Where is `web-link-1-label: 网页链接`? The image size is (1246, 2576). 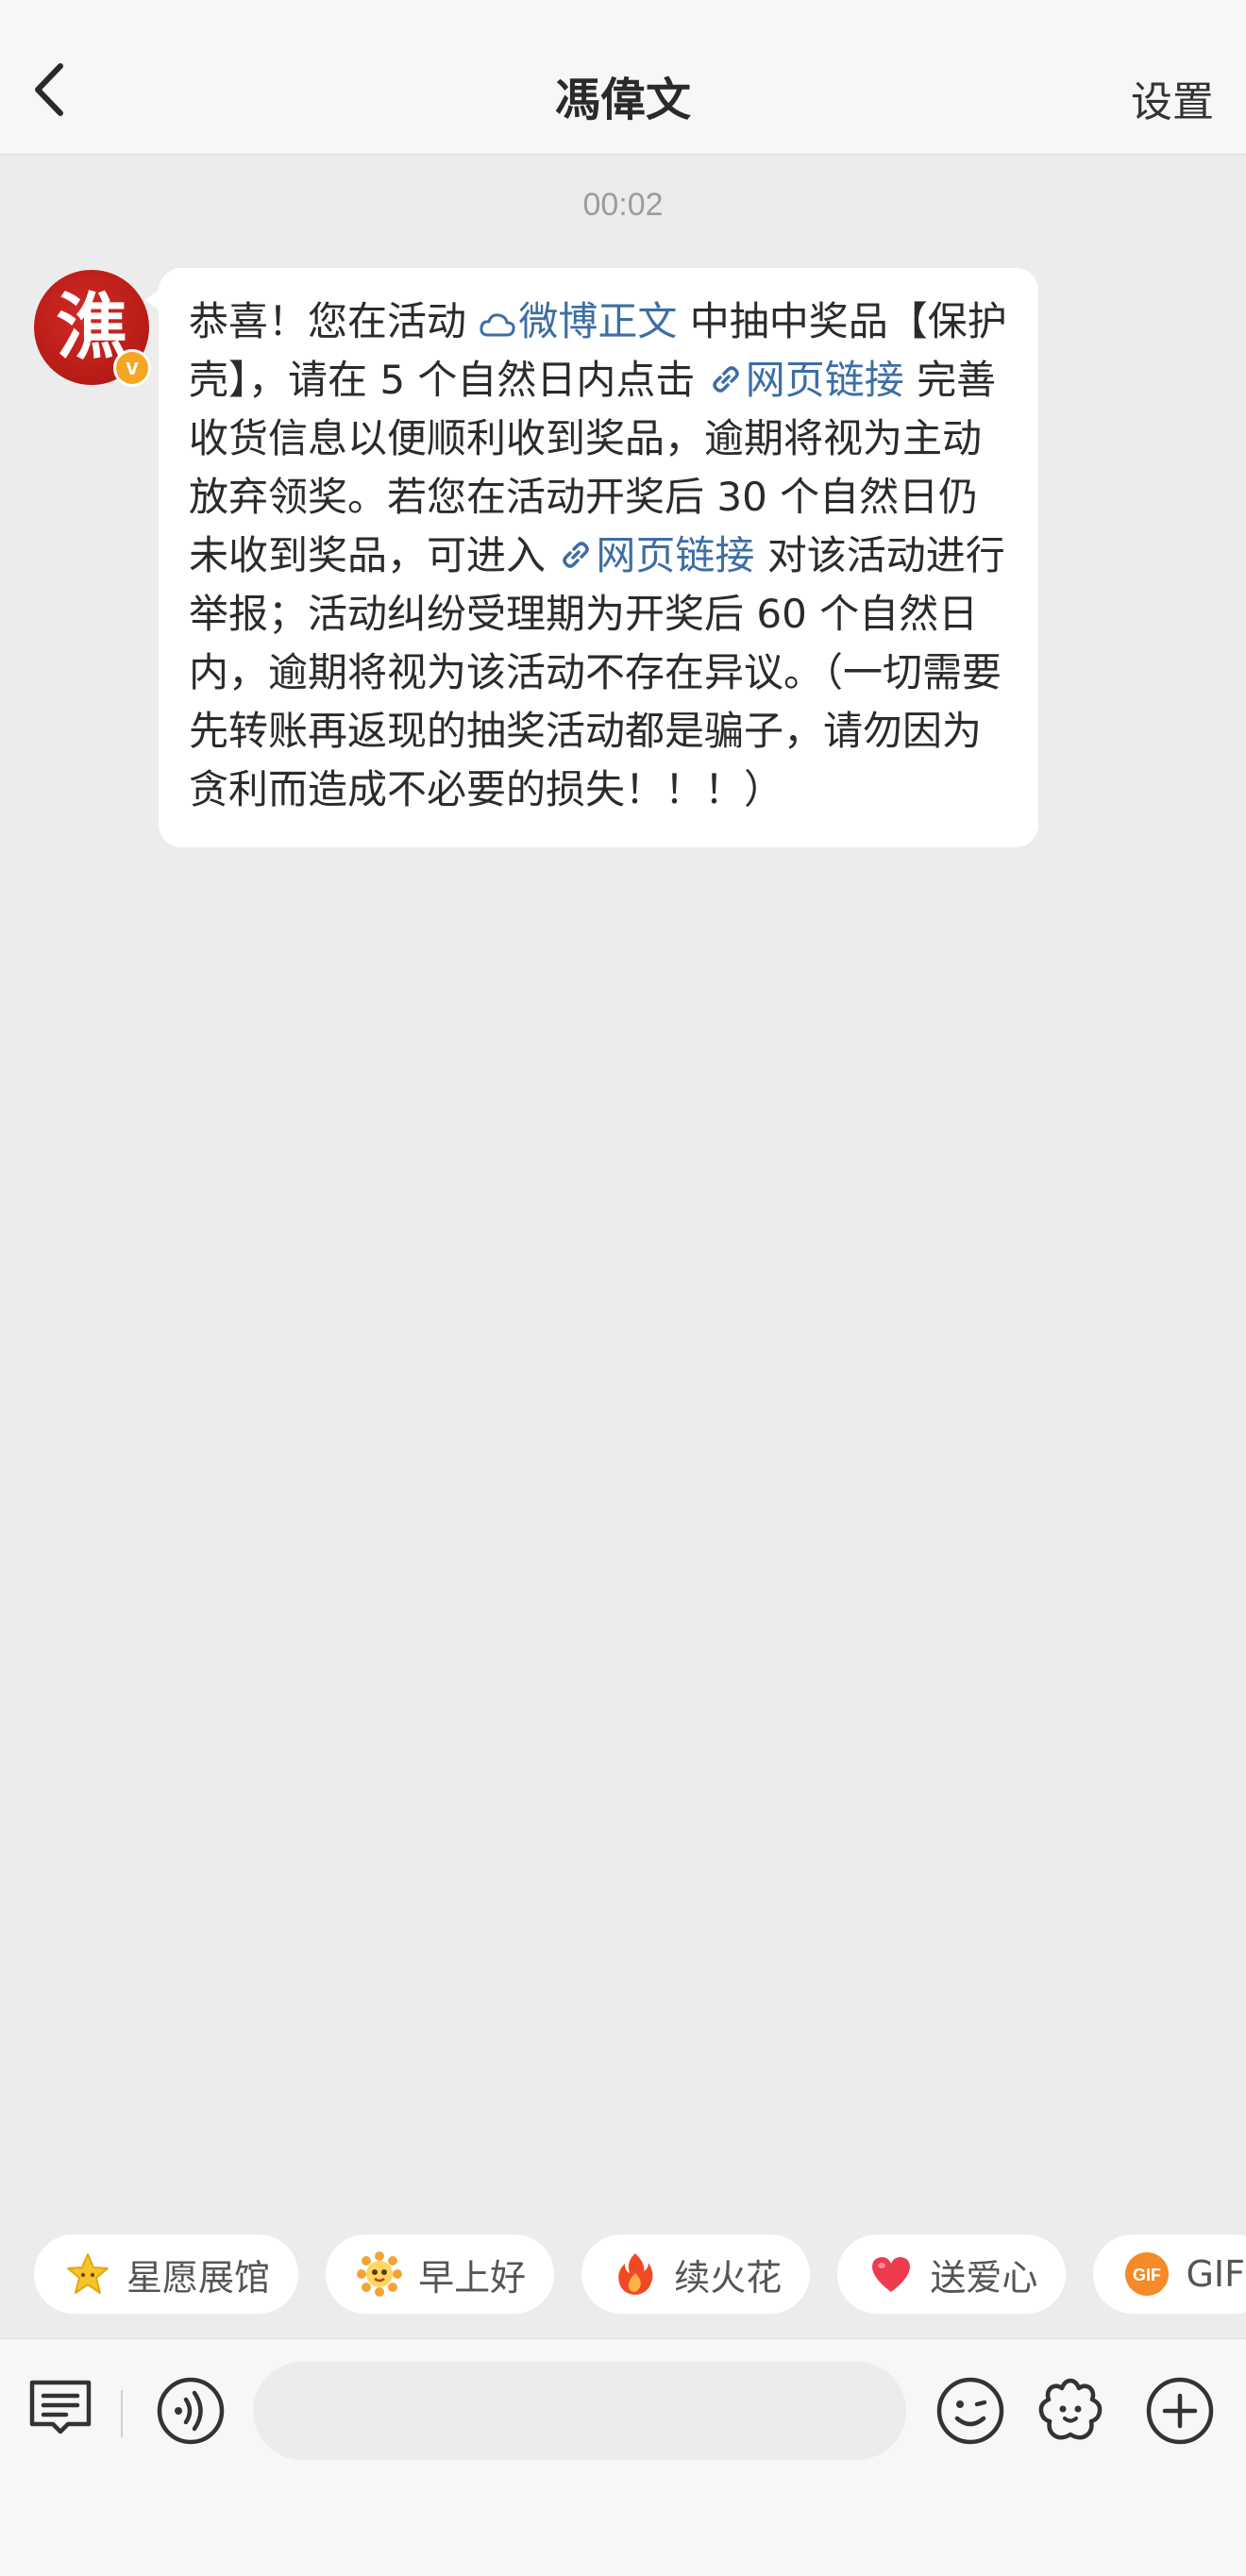
web-link-1-label: 网页链接 is located at coordinates (824, 380).